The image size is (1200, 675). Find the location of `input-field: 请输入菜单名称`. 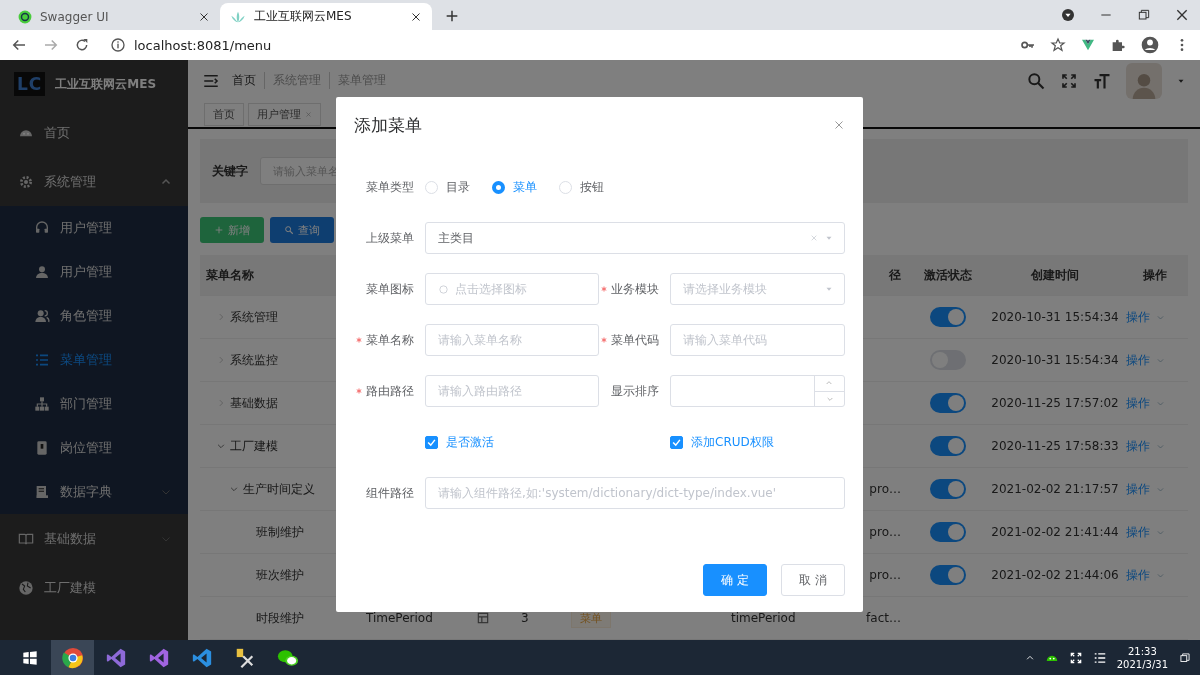

input-field: 请输入菜单名称 is located at coordinates (512, 340).